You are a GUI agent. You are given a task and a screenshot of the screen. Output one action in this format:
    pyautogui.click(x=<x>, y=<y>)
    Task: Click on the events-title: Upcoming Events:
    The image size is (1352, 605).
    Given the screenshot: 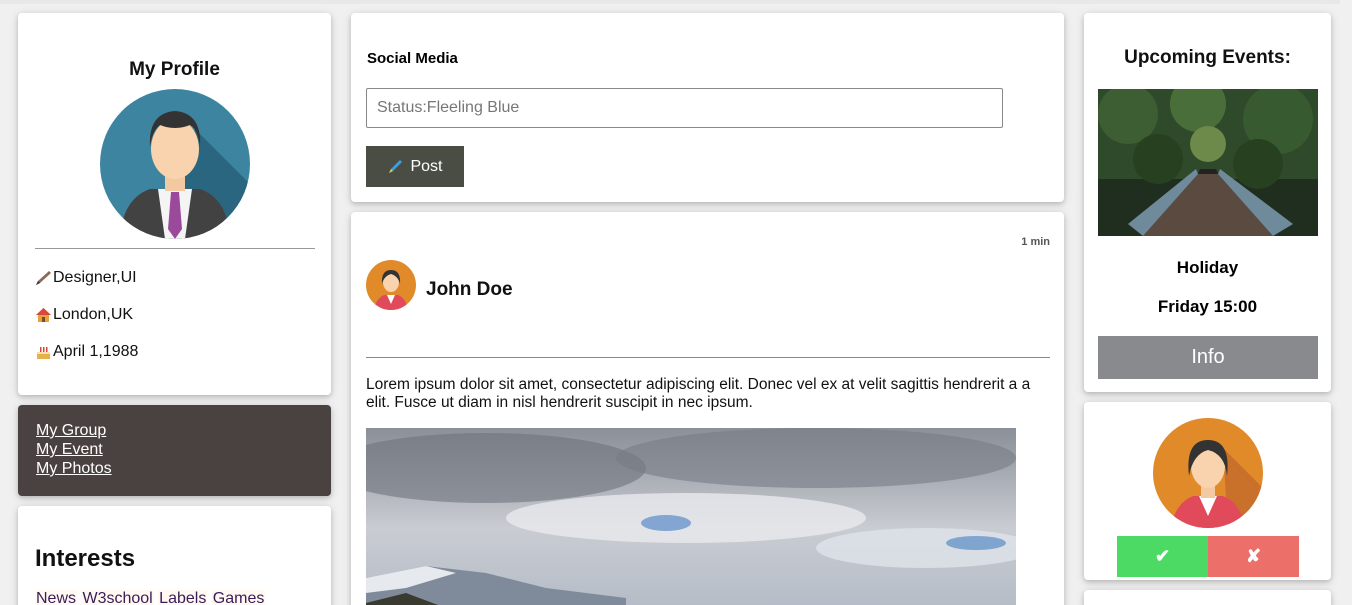 What is the action you would take?
    pyautogui.click(x=1207, y=57)
    